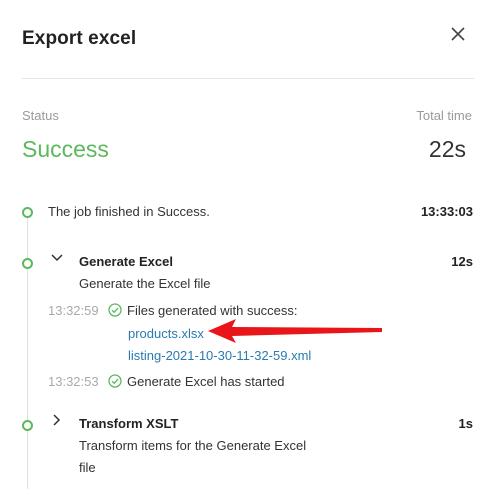 This screenshot has height=489, width=492. I want to click on timeline-dot-generate, so click(27, 263).